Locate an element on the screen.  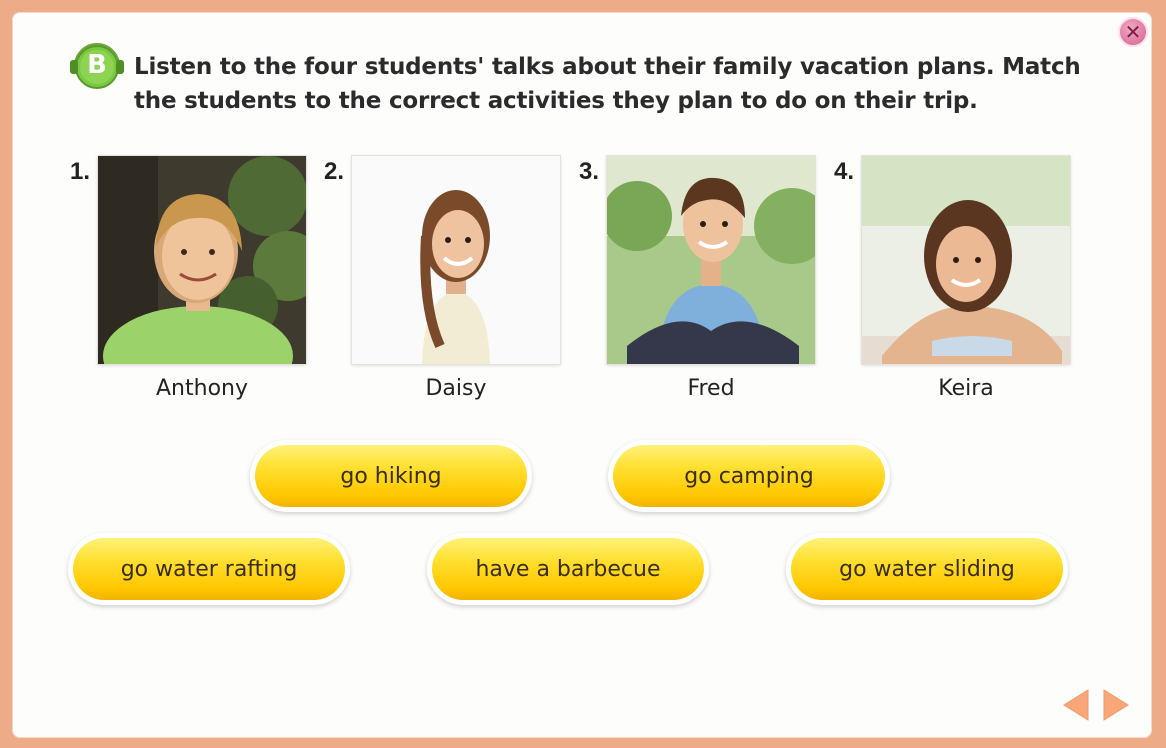
student-name: Daisy is located at coordinates (456, 388).